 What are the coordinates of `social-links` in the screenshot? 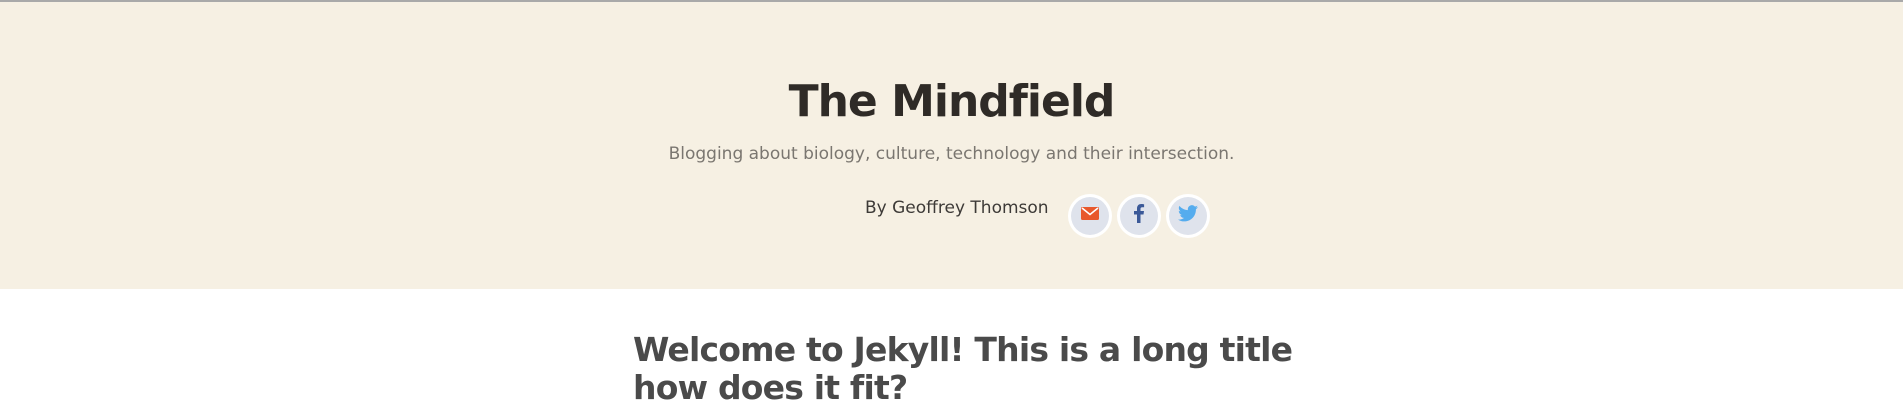 It's located at (1139, 216).